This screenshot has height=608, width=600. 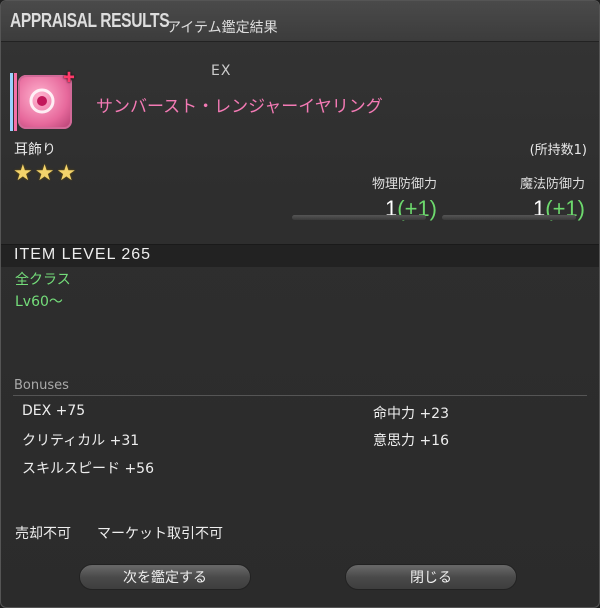 What do you see at coordinates (300, 395) in the screenshot?
I see `divider` at bounding box center [300, 395].